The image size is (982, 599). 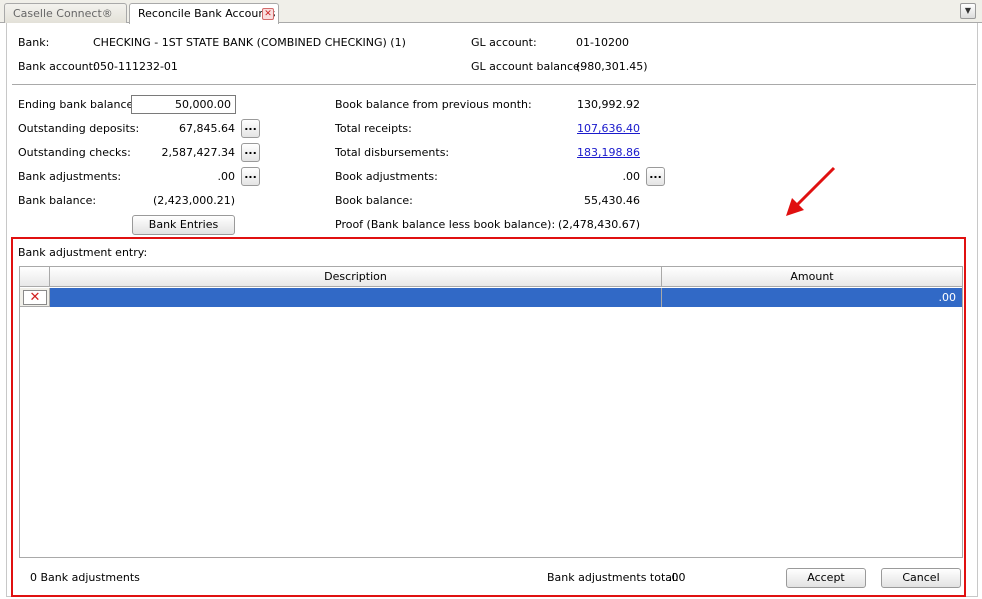 I want to click on book-balance-label: Book balance:, so click(x=374, y=200).